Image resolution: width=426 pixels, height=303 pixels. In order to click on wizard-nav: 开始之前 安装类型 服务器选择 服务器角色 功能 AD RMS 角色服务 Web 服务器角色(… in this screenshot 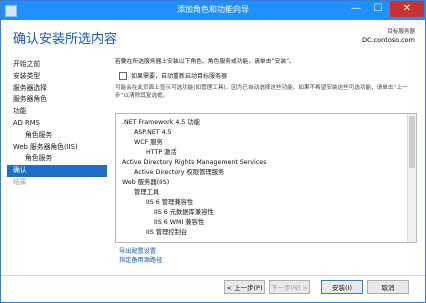, I will do `click(57, 124)`.